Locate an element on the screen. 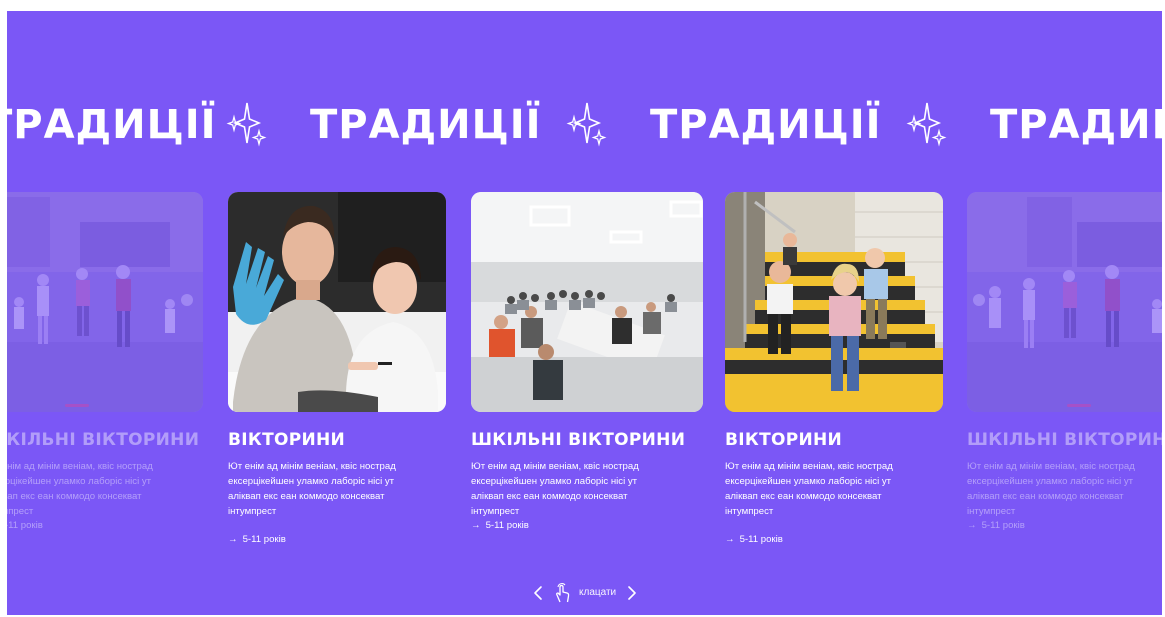  tap-hand-icon is located at coordinates (563, 593).